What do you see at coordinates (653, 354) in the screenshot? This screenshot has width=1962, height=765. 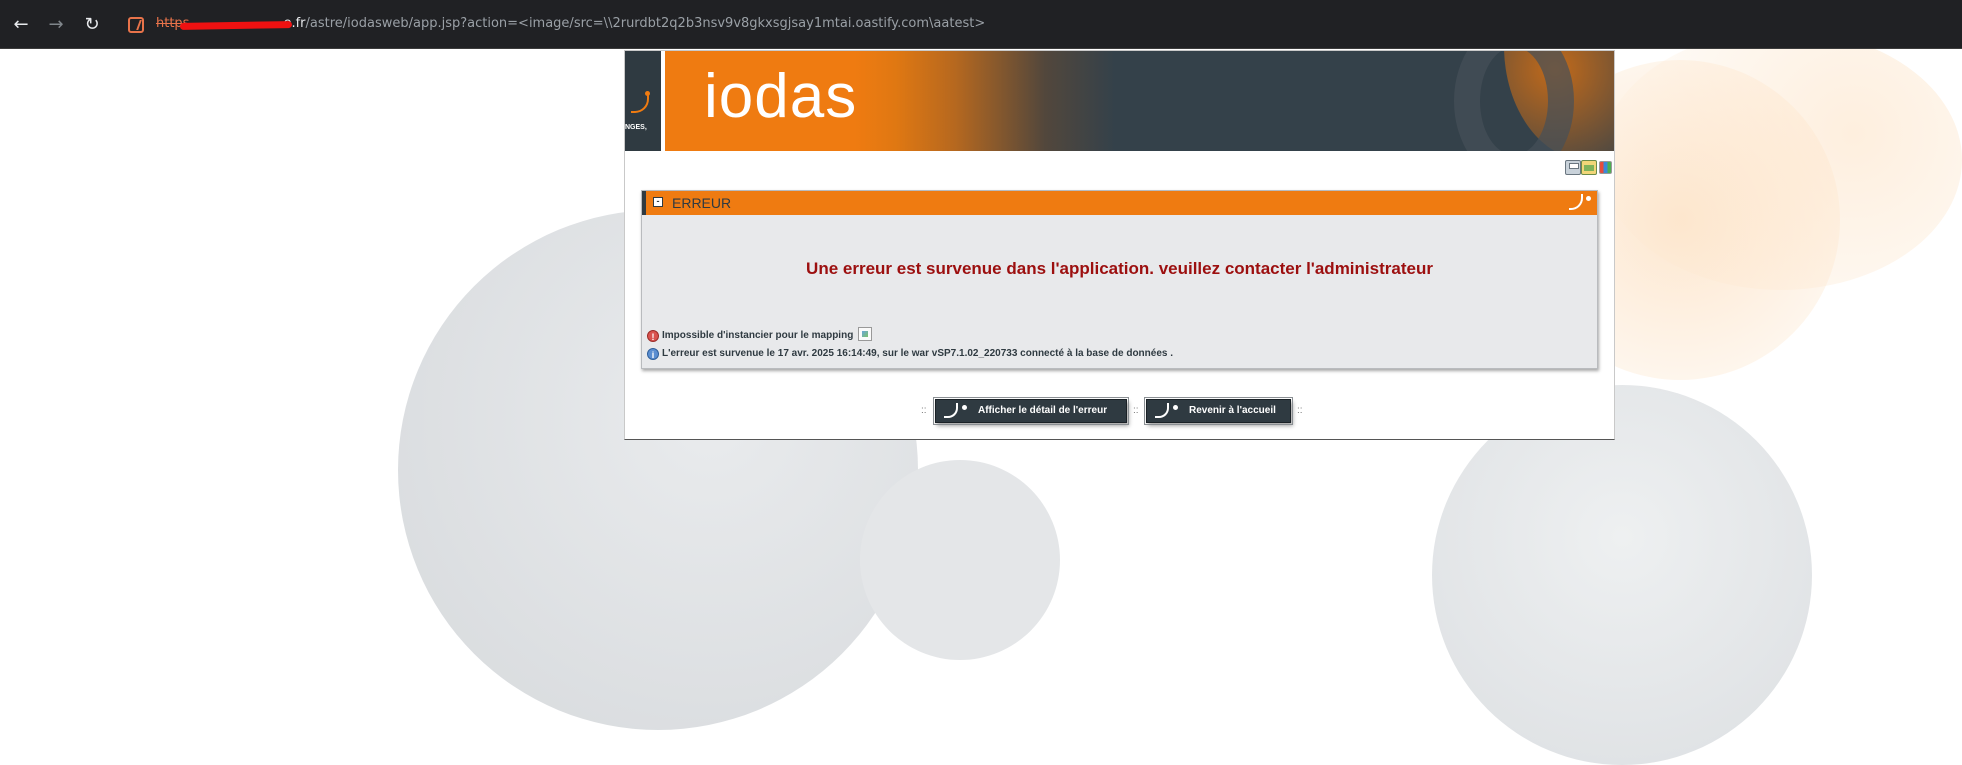 I see `info-icon: i` at bounding box center [653, 354].